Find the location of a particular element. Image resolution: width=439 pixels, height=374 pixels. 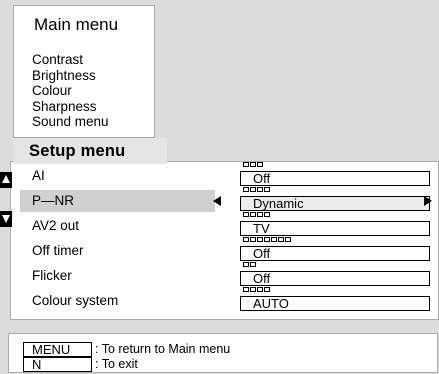

menu-key-button: MENU is located at coordinates (57, 349).